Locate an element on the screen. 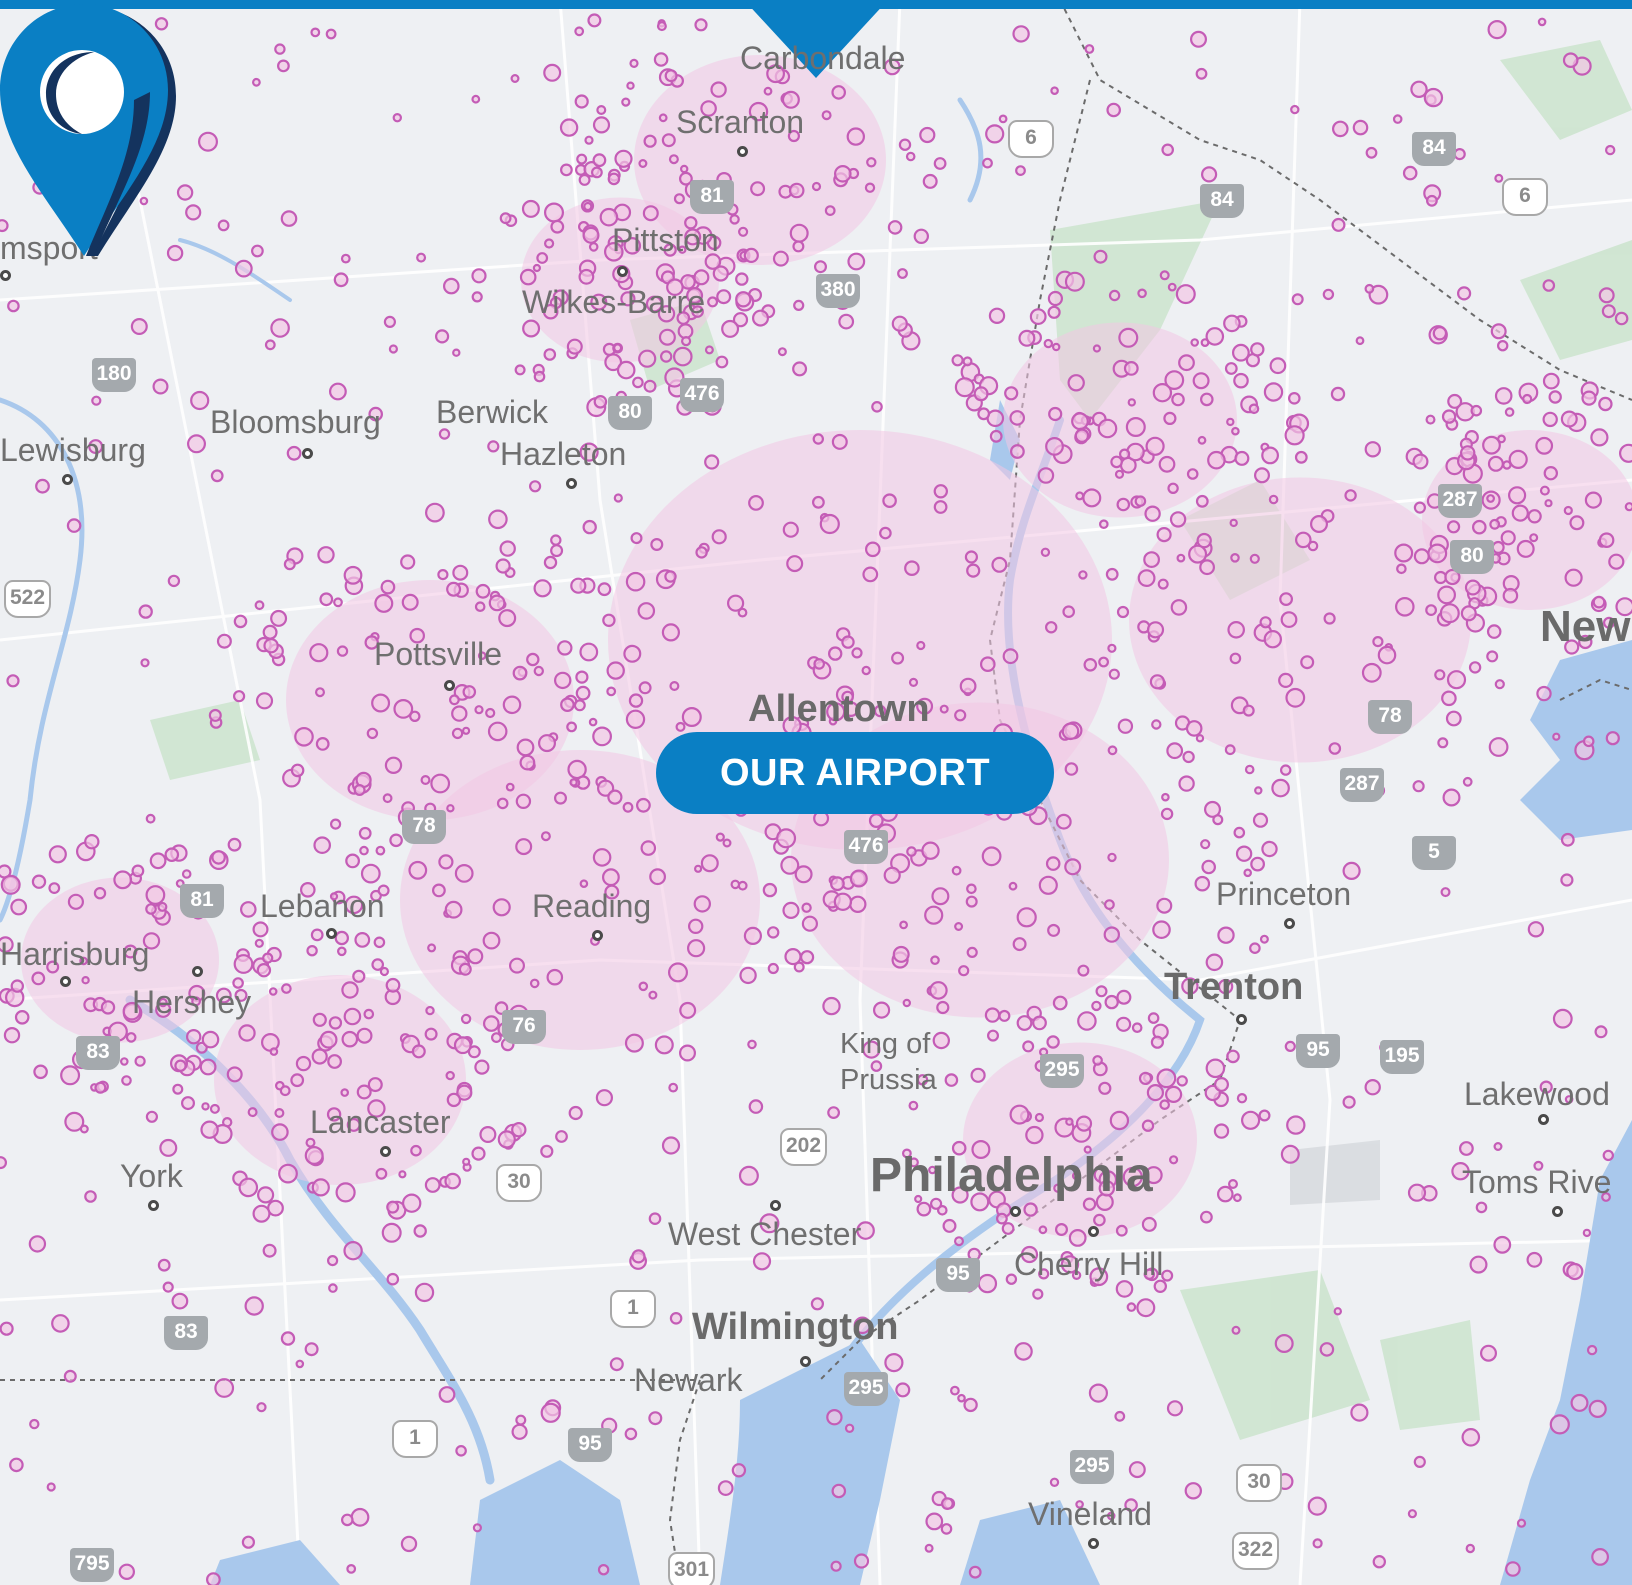  city-label-wilmington: Wilmington is located at coordinates (795, 1327).